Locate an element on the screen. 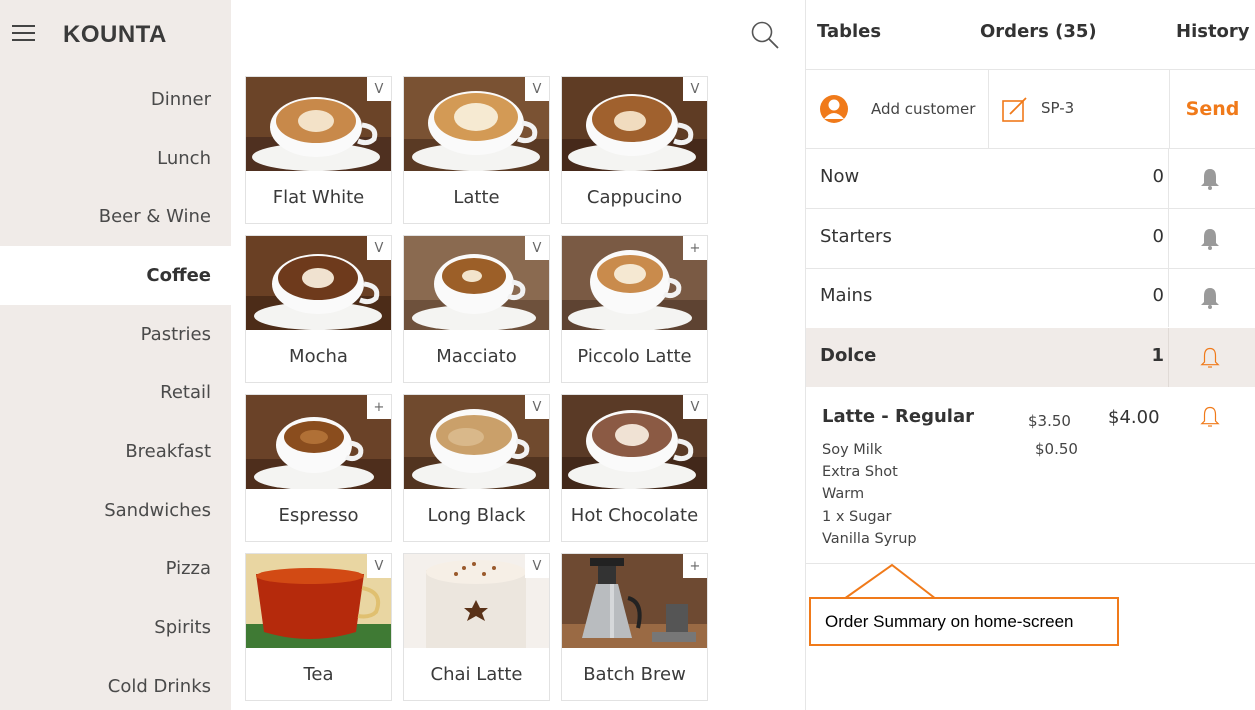  category-pastries: Pastries is located at coordinates (115, 334).